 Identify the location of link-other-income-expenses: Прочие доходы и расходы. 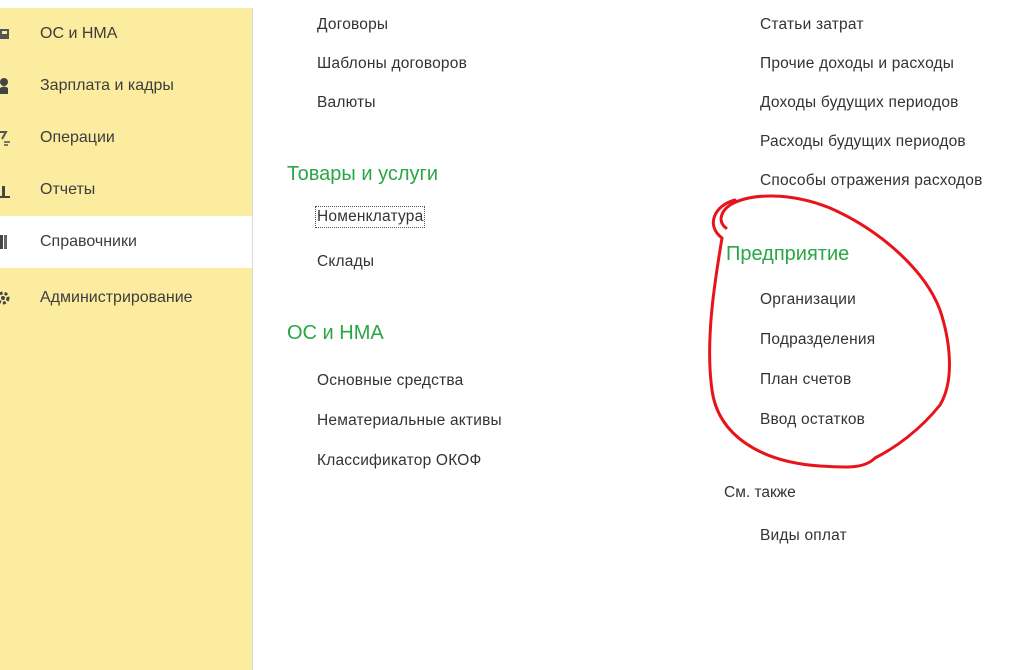
(857, 64).